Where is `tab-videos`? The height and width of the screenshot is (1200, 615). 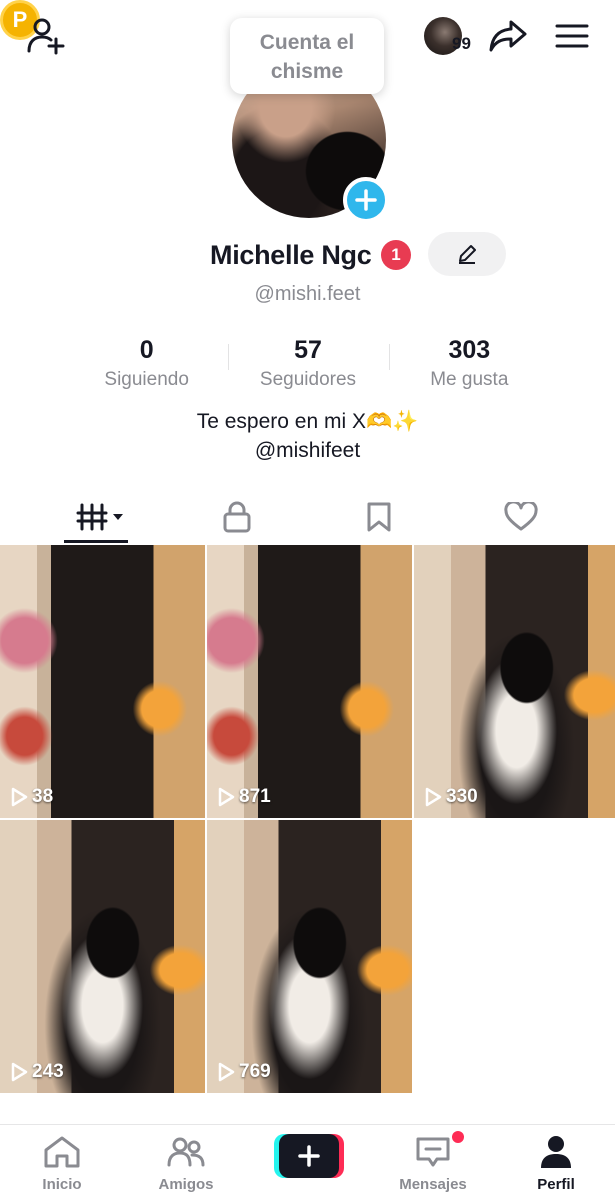
tab-videos is located at coordinates (103, 517).